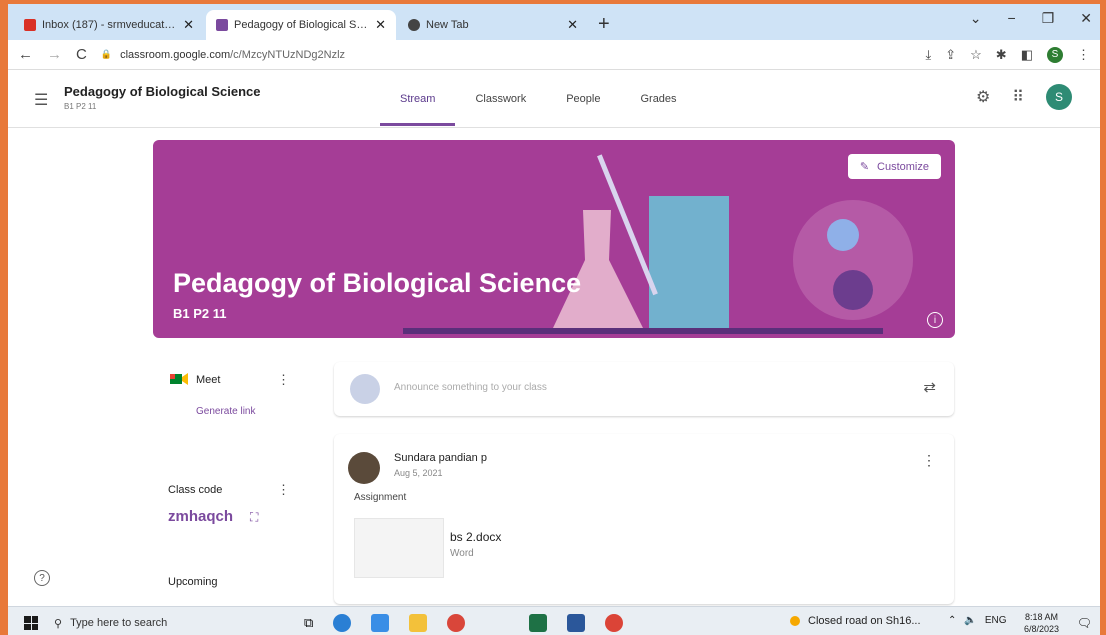  I want to click on store-icon, so click(380, 623).